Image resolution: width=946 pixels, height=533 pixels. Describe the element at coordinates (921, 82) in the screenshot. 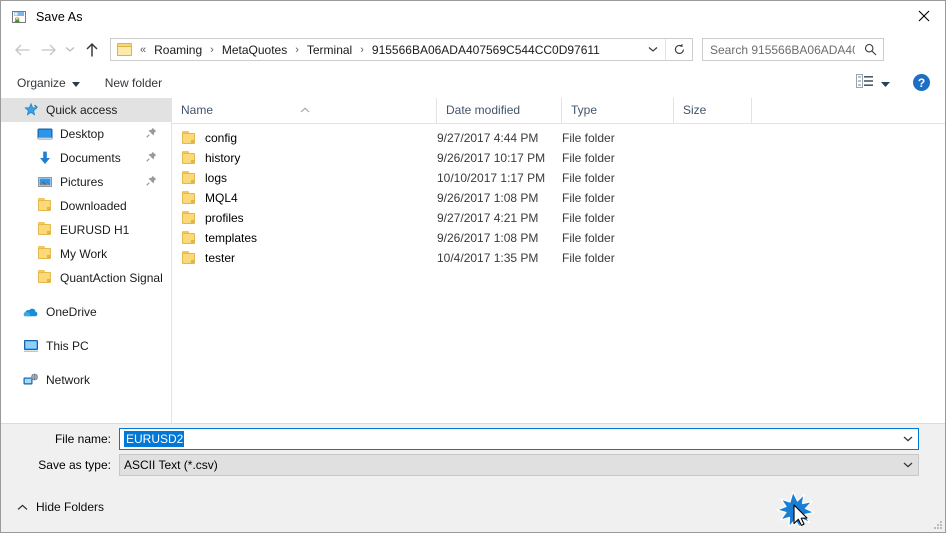

I see `help-button: ?` at that location.